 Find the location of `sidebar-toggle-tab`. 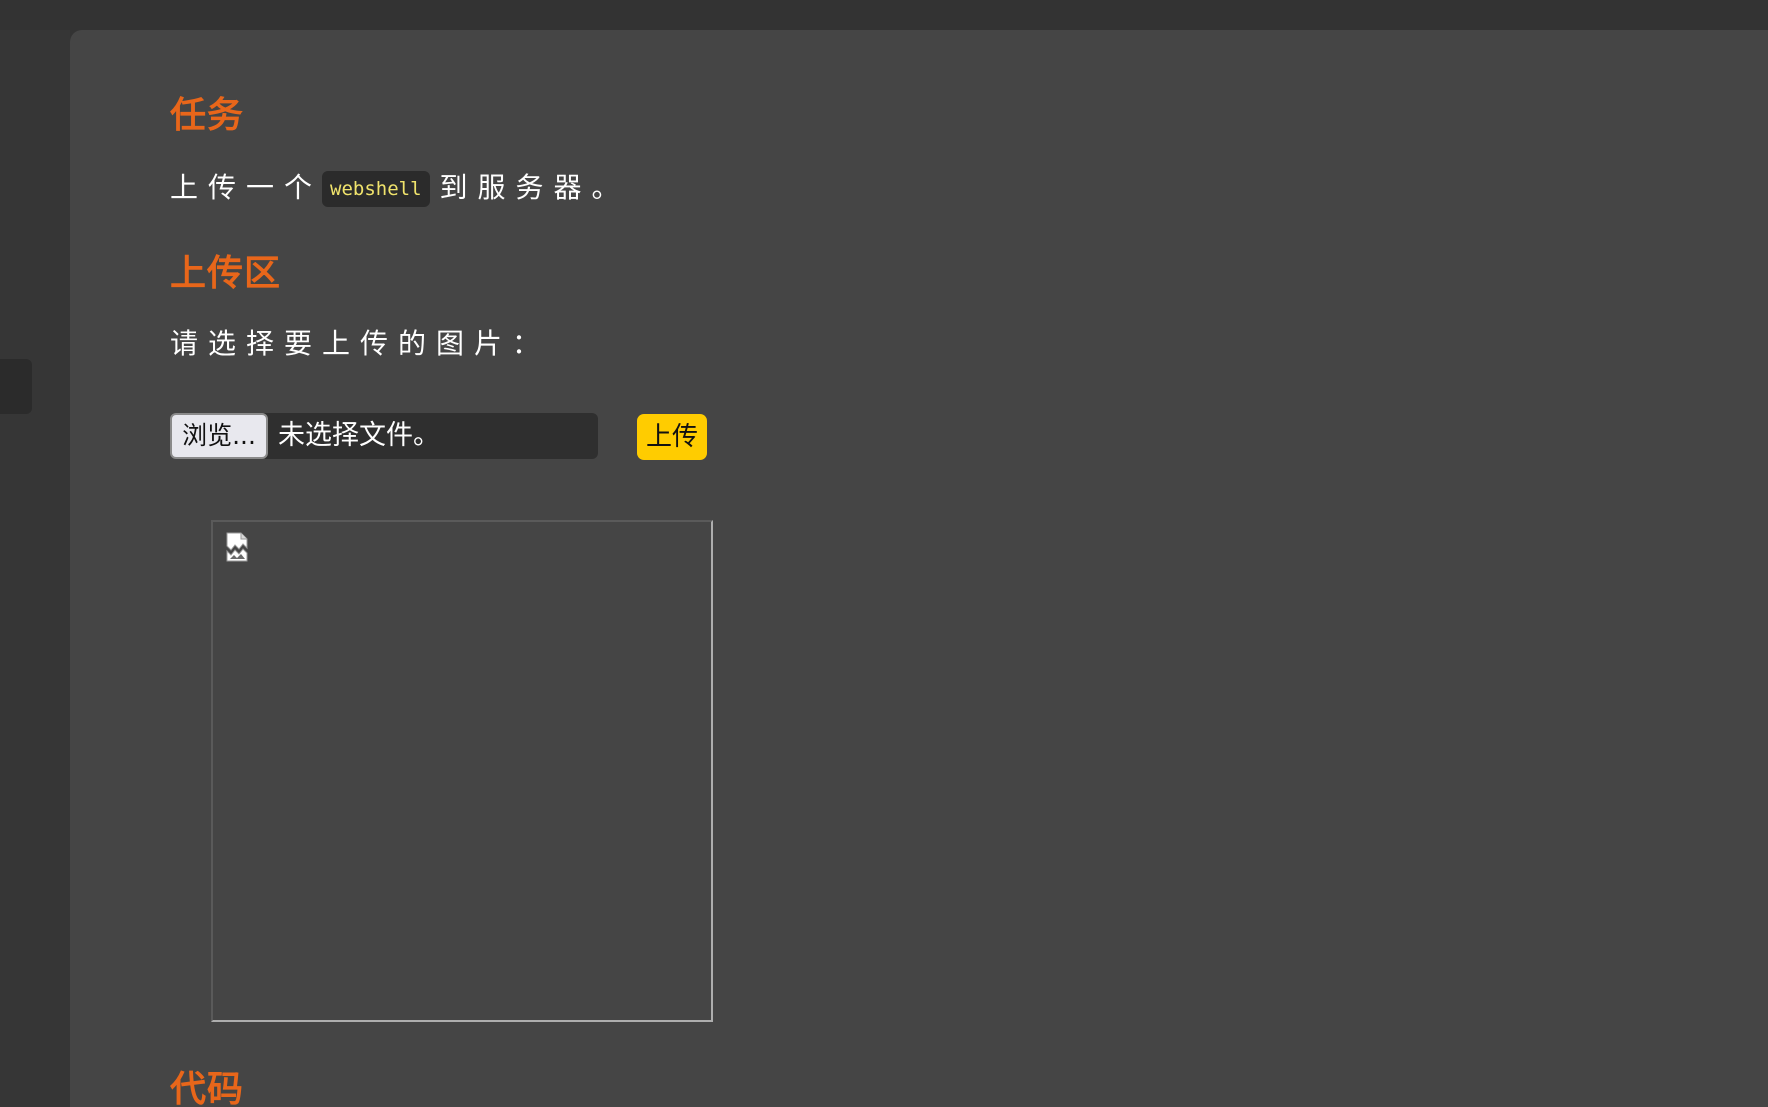

sidebar-toggle-tab is located at coordinates (16, 386).